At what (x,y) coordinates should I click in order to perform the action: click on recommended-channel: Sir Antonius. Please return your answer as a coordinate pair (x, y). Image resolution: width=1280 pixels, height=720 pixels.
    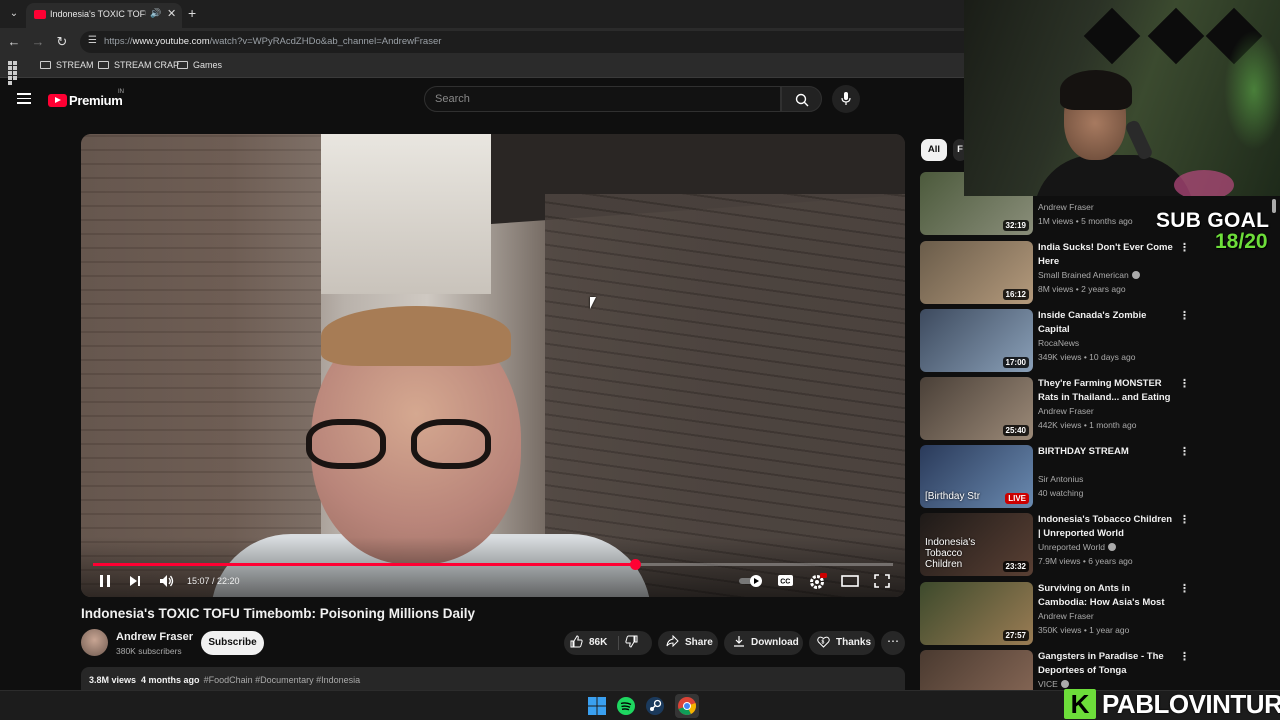
    Looking at the image, I should click on (1060, 479).